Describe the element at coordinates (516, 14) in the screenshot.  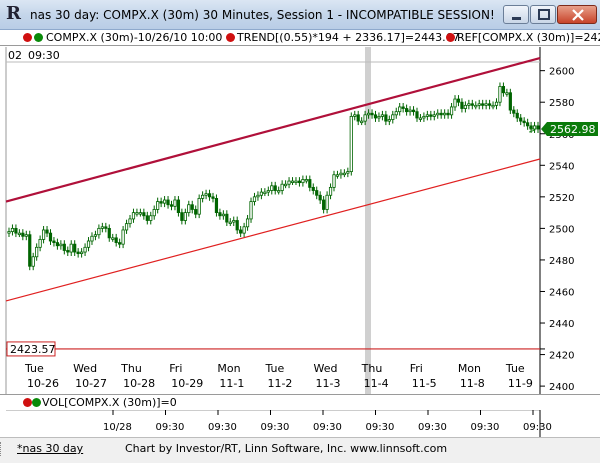
I see `minimize-button` at that location.